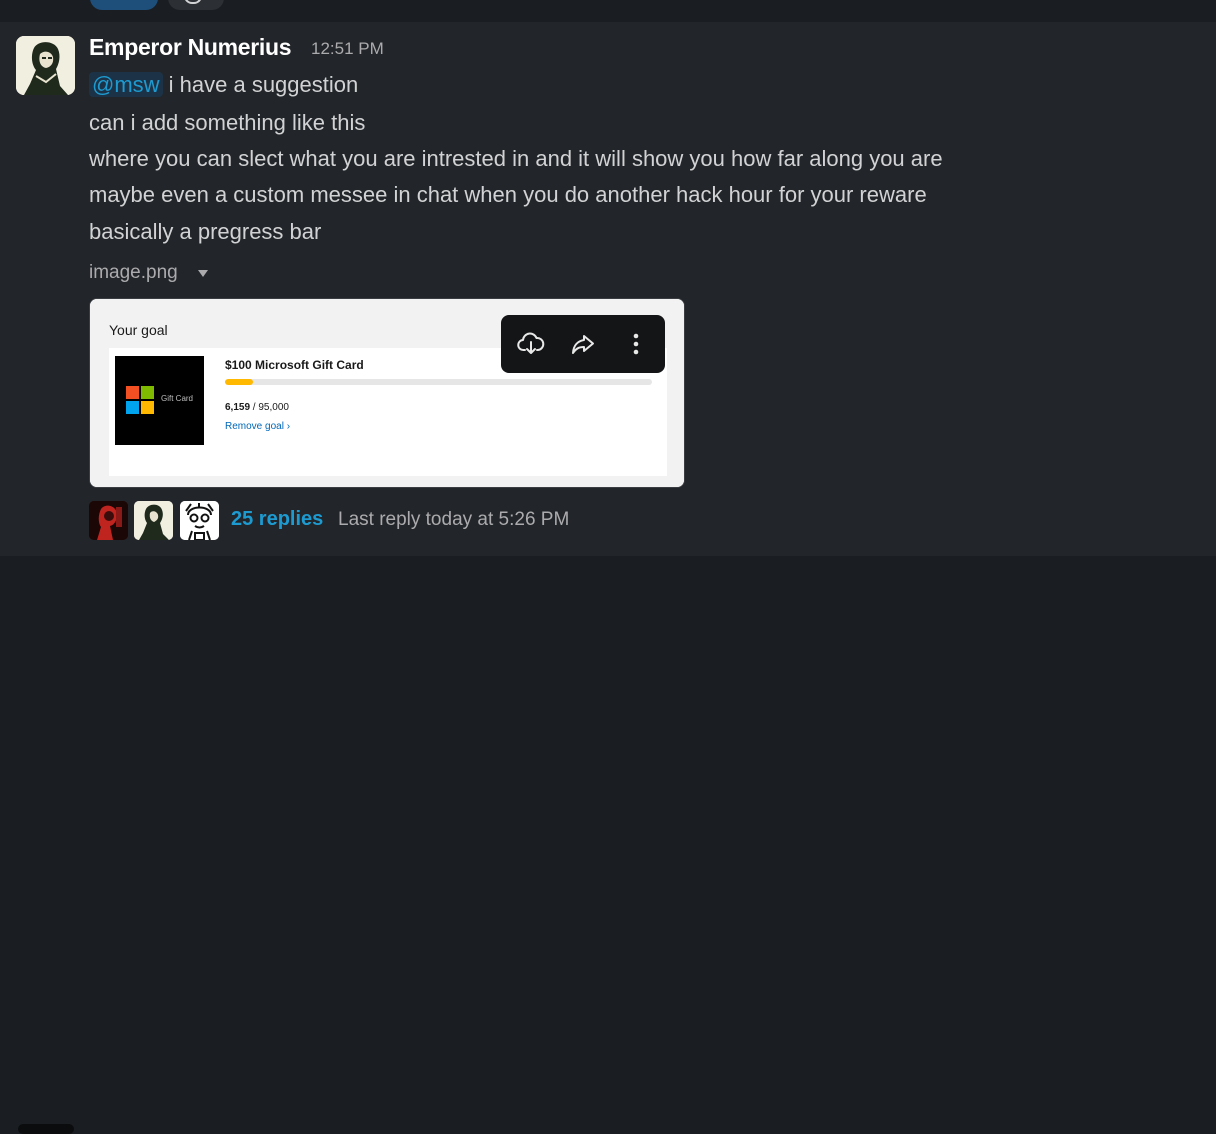 The height and width of the screenshot is (1134, 1216). What do you see at coordinates (260, 84) in the screenshot?
I see `message-text: i have a suggestion` at bounding box center [260, 84].